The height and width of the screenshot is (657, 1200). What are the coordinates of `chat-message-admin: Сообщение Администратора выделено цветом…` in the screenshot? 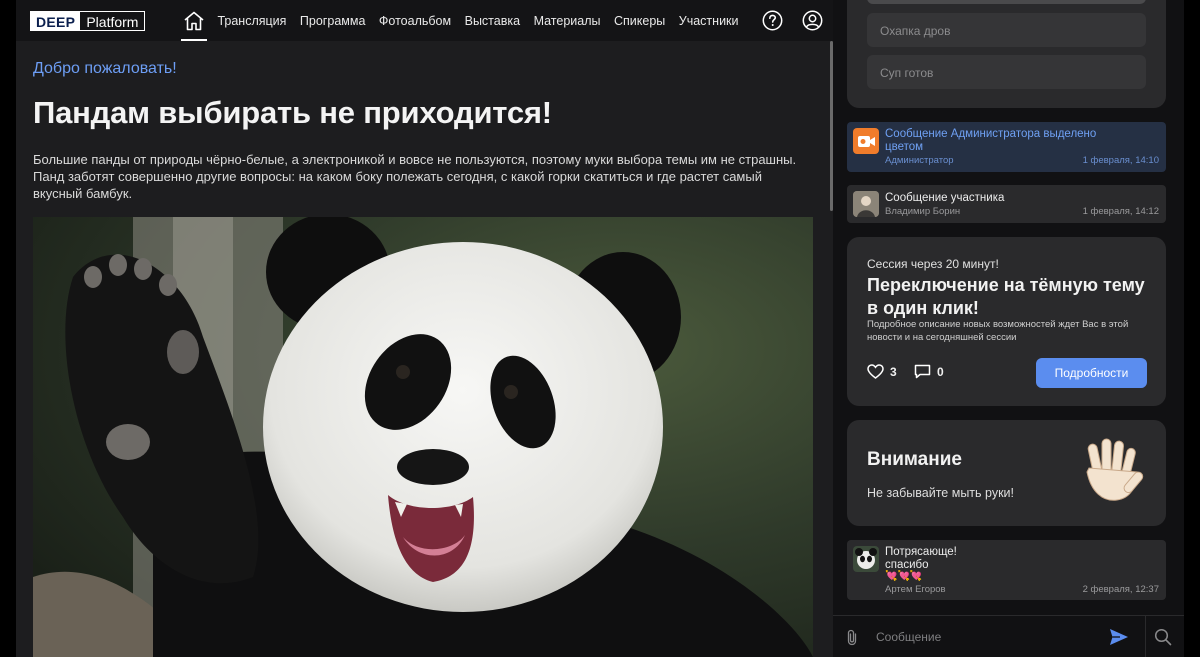 It's located at (1006, 147).